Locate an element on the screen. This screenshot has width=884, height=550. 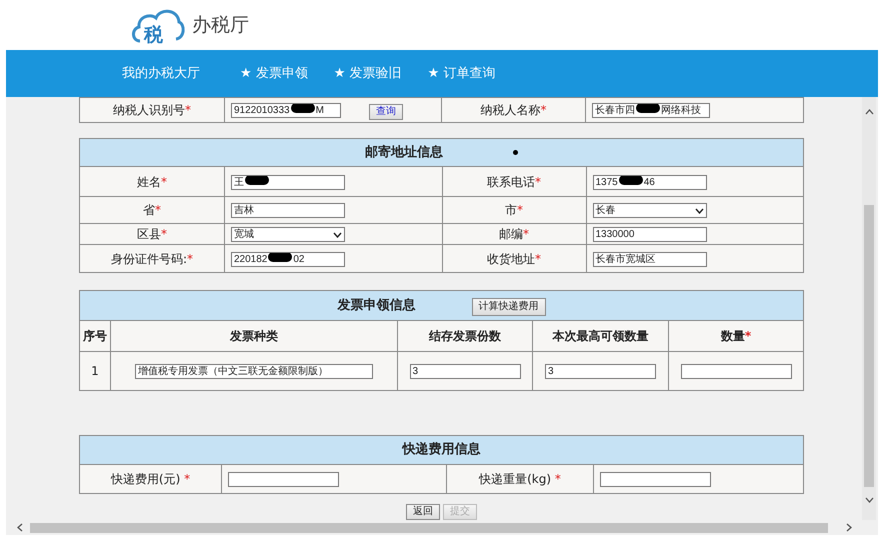
column-header: 结存发票份数 is located at coordinates (465, 336).